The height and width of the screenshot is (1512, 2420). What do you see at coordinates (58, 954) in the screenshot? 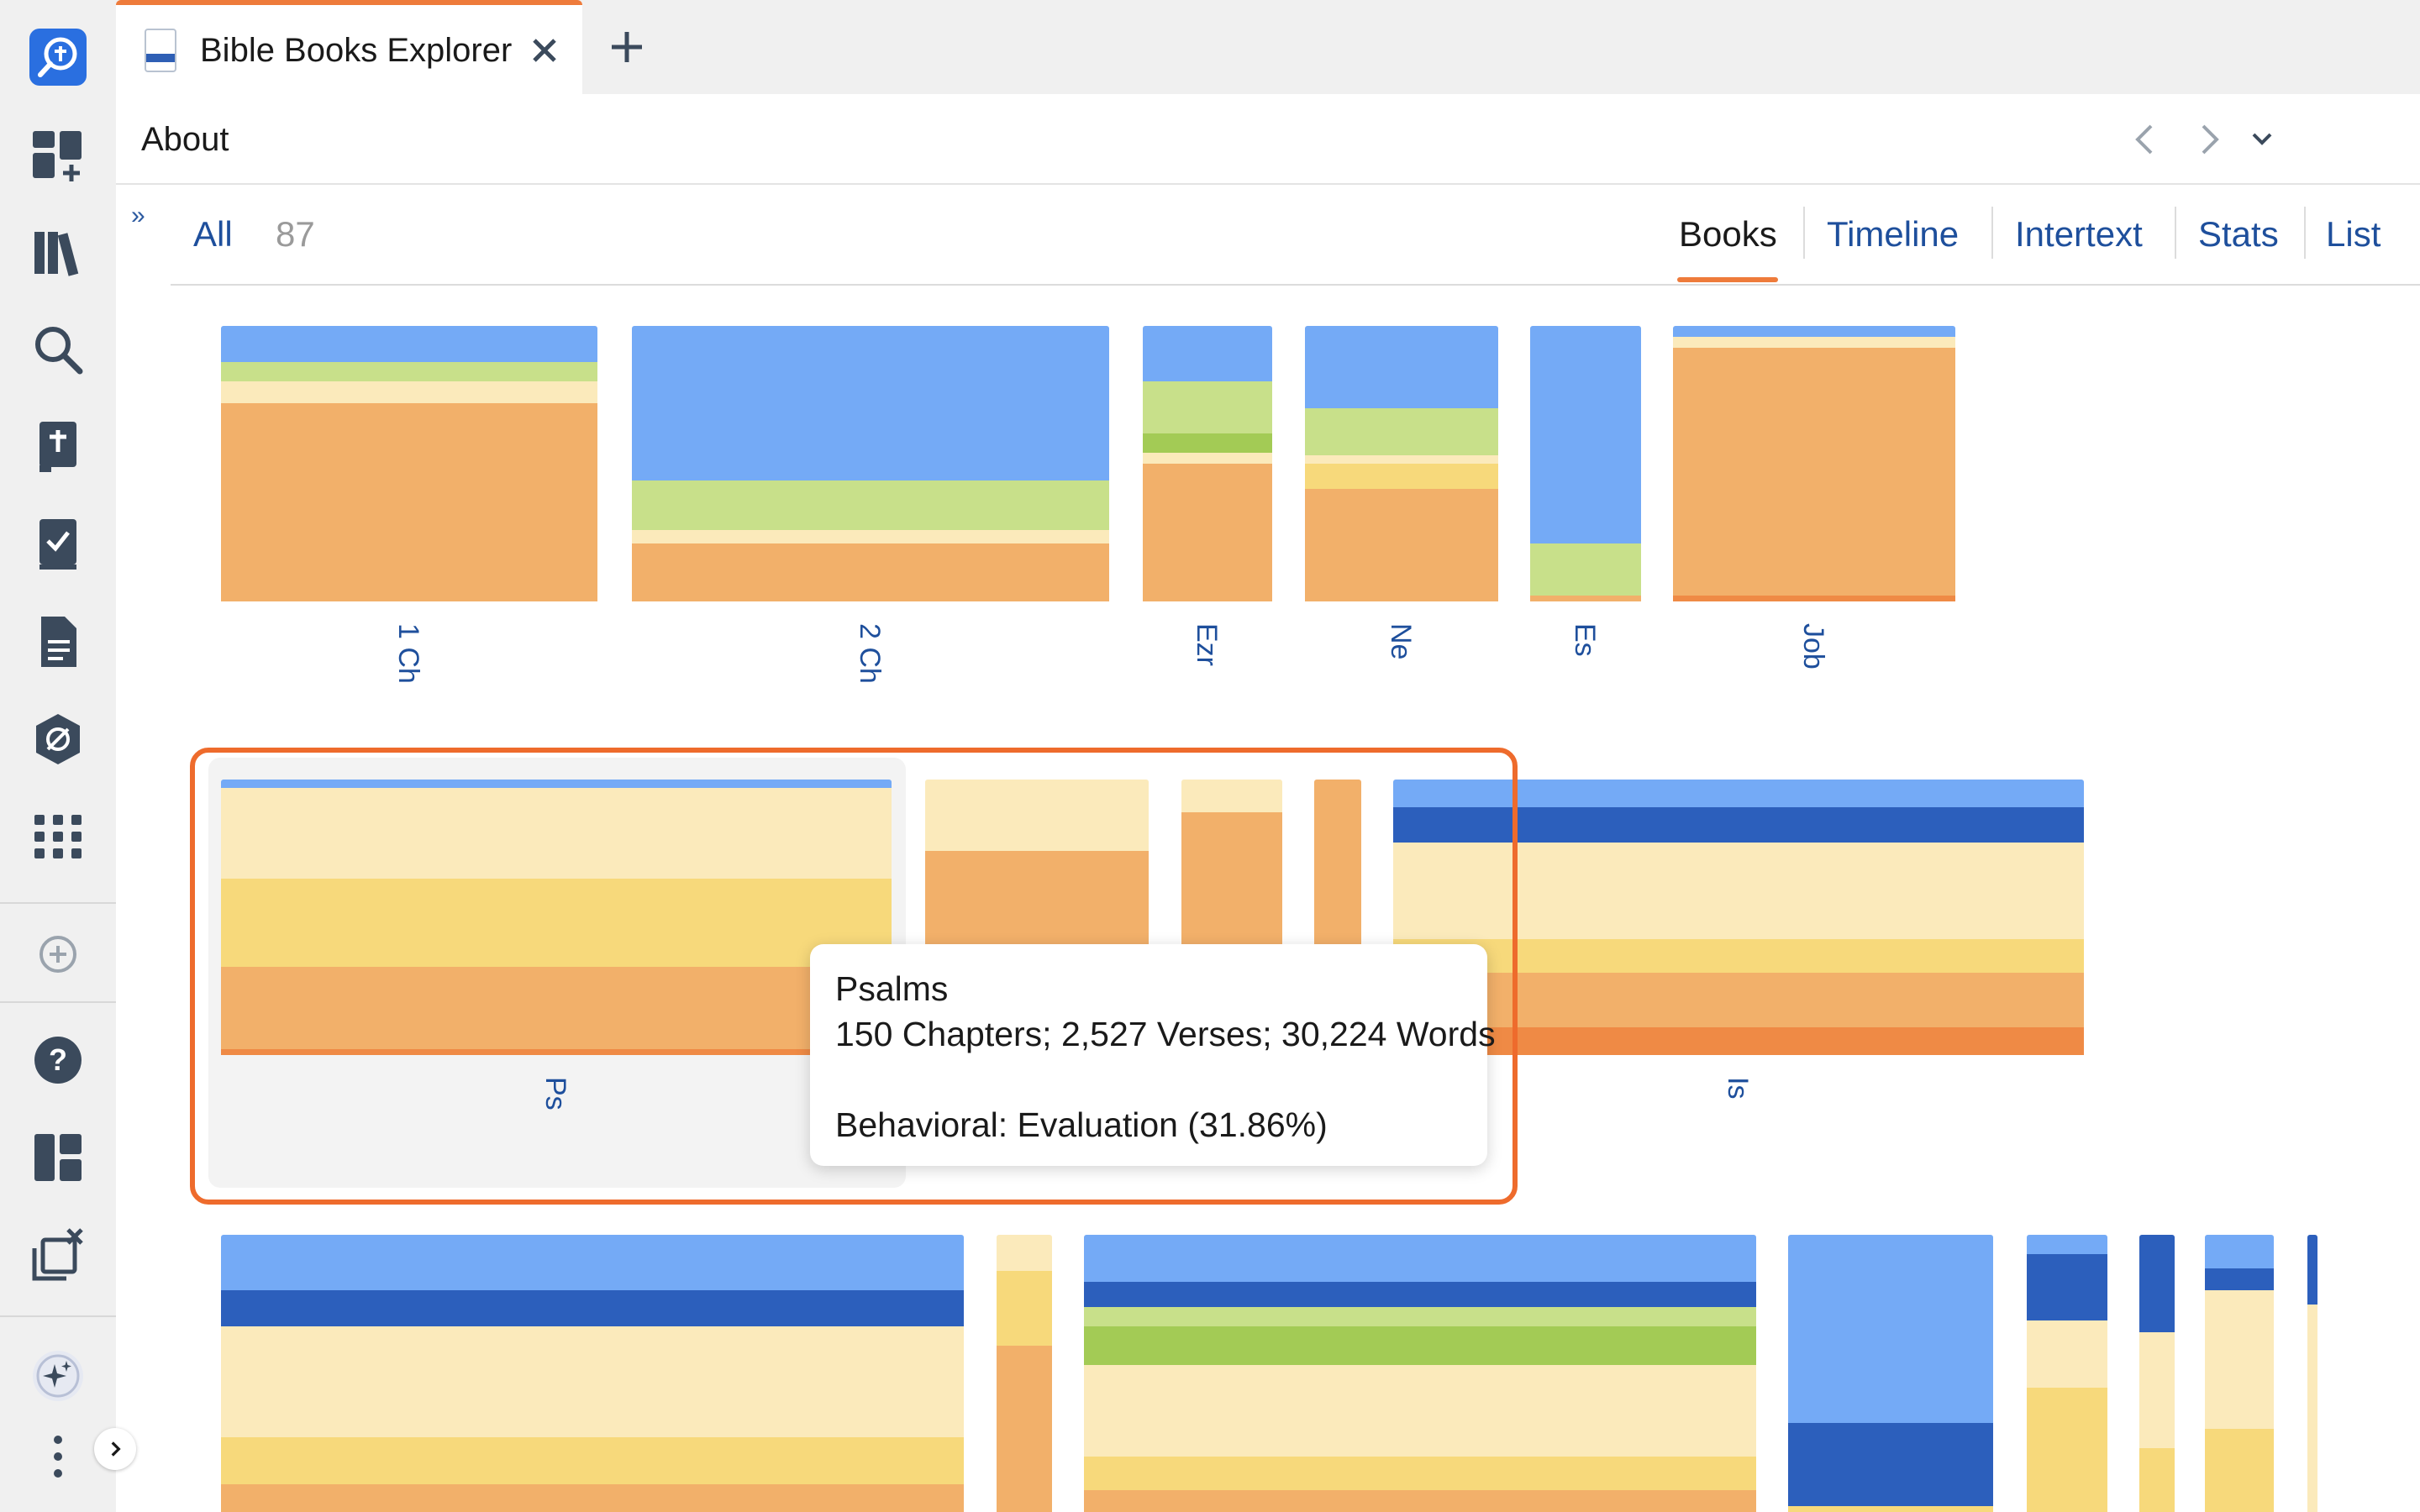
I see `add-icon` at bounding box center [58, 954].